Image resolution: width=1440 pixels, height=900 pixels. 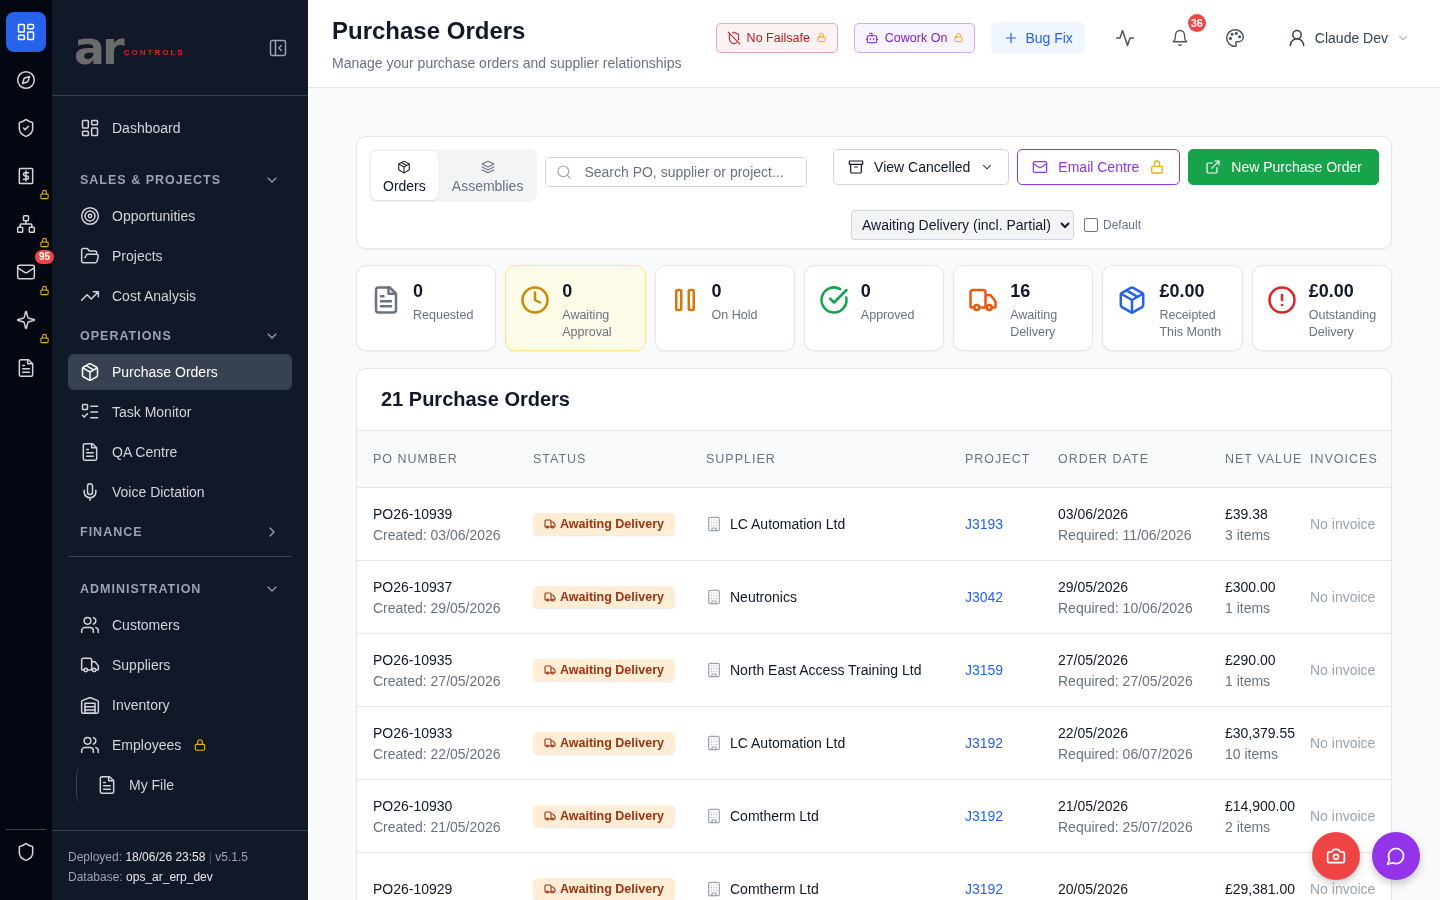 What do you see at coordinates (535, 300) in the screenshot?
I see `clock-icon` at bounding box center [535, 300].